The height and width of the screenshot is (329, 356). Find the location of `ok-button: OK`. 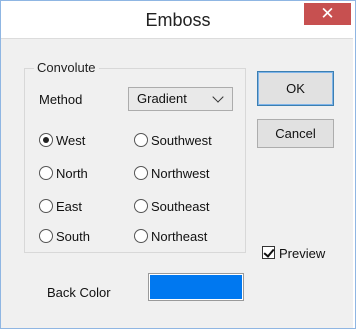

ok-button: OK is located at coordinates (295, 88).